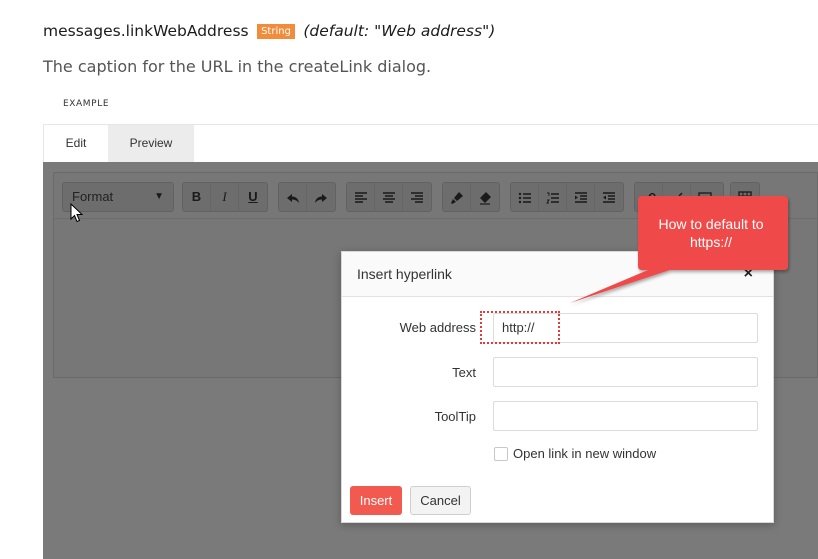  I want to click on numbered-list-icon, so click(552, 198).